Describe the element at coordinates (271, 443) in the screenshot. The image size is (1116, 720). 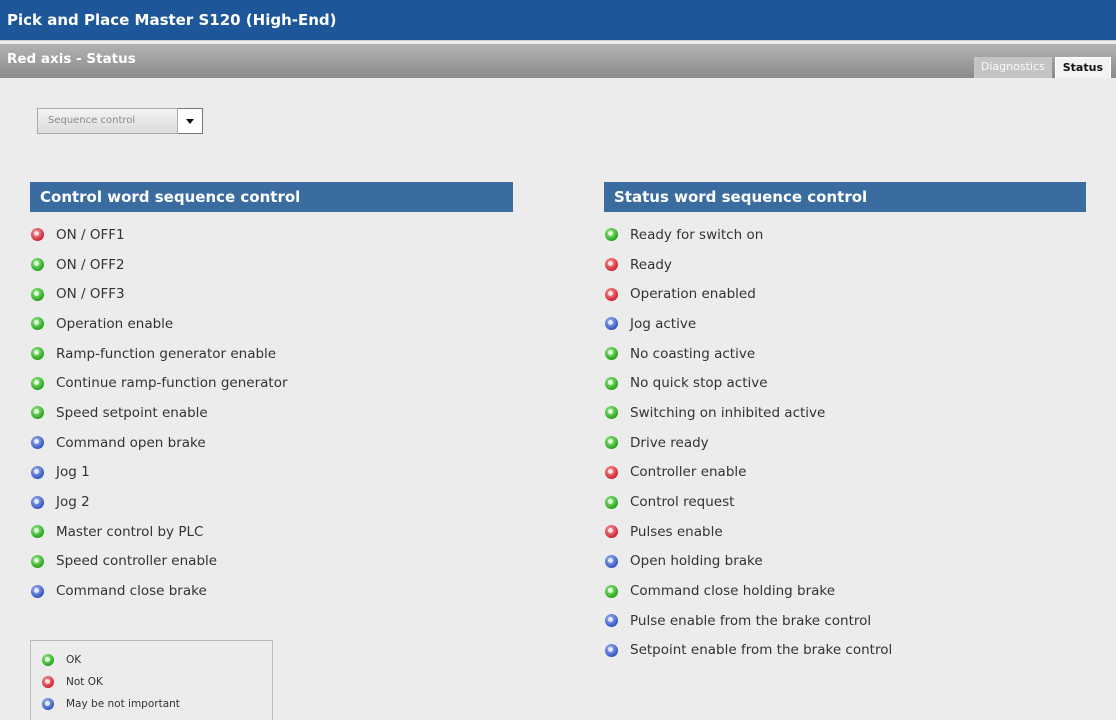
I see `list-item: Command open brake` at that location.